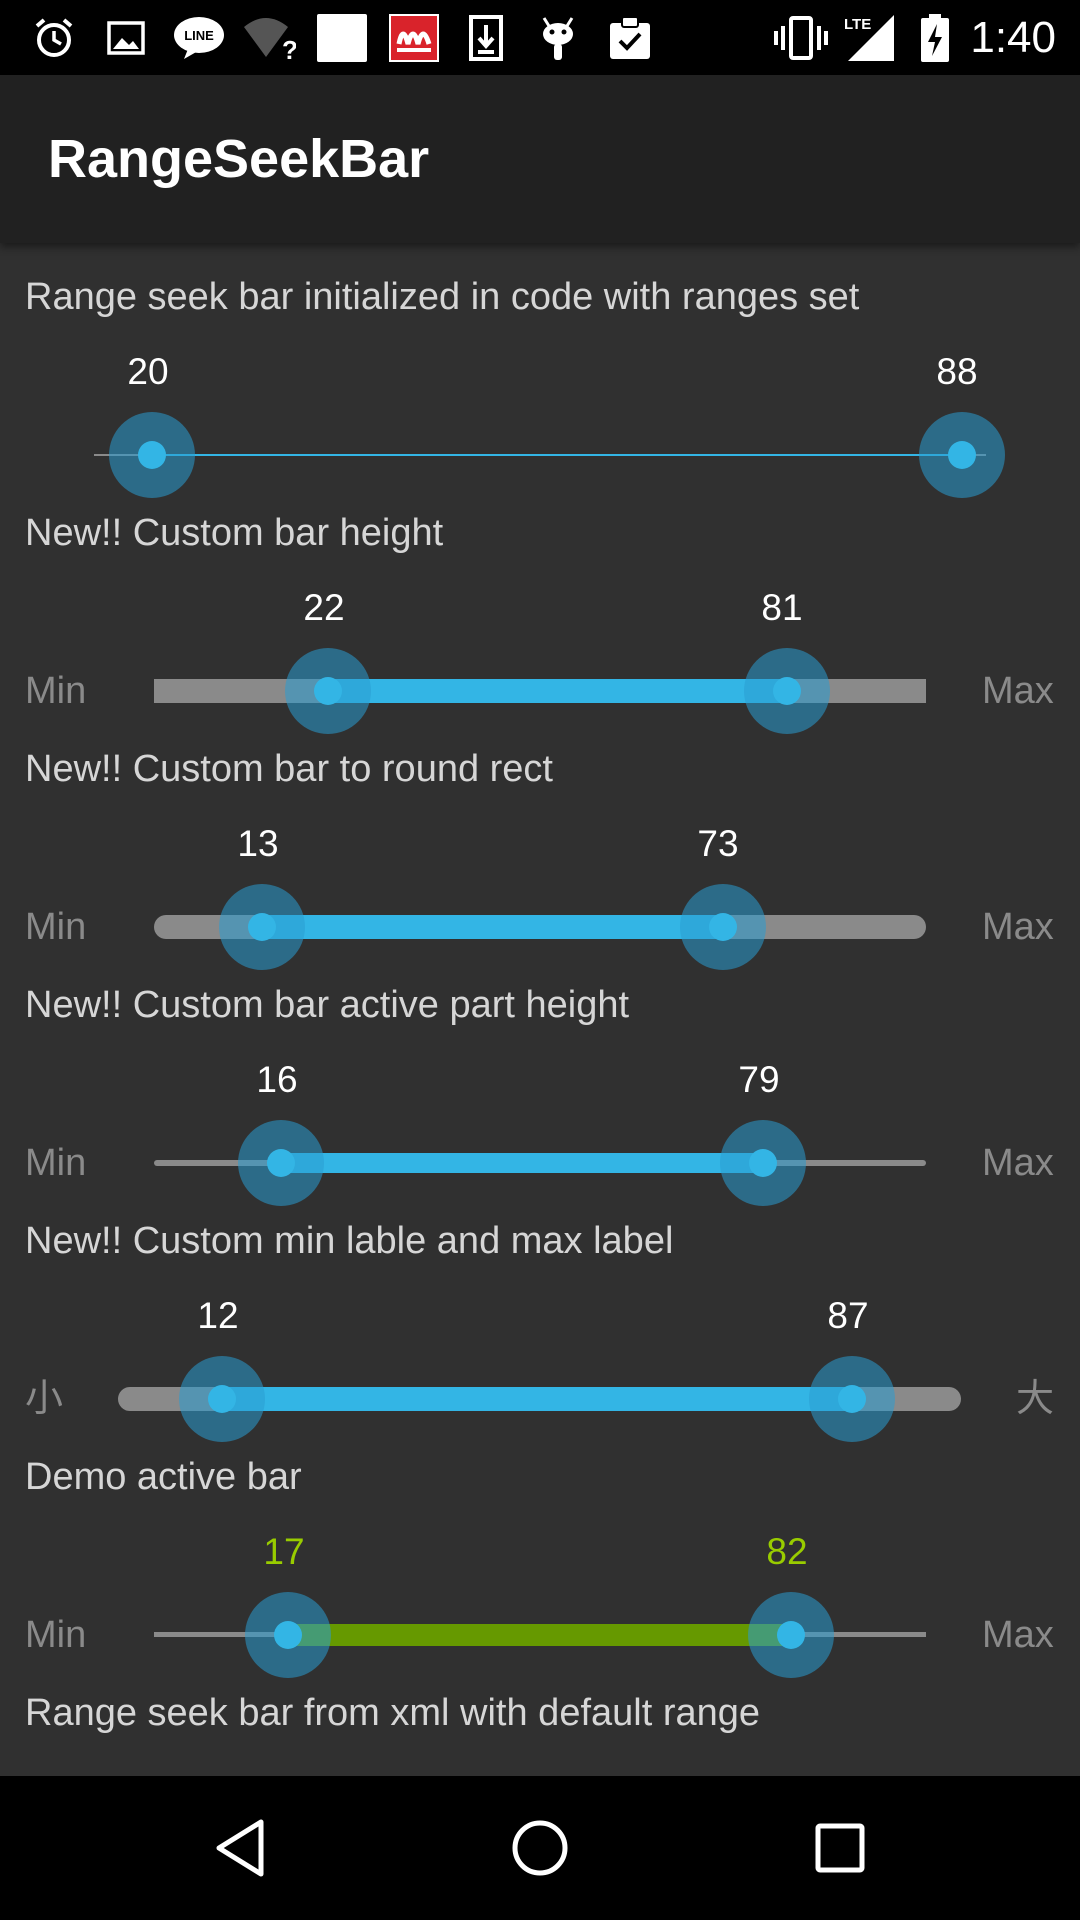  Describe the element at coordinates (349, 1241) in the screenshot. I see `section-label: New!! Custom min lable and max label` at that location.